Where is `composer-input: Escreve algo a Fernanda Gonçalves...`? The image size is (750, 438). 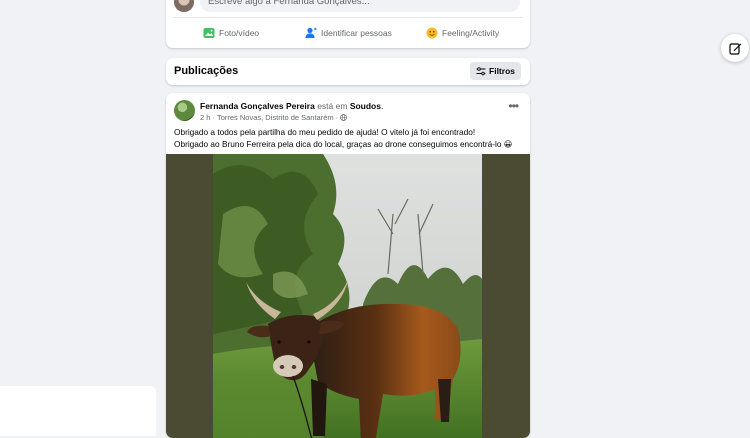
composer-input: Escreve algo a Fernanda Gonçalves... is located at coordinates (360, 6).